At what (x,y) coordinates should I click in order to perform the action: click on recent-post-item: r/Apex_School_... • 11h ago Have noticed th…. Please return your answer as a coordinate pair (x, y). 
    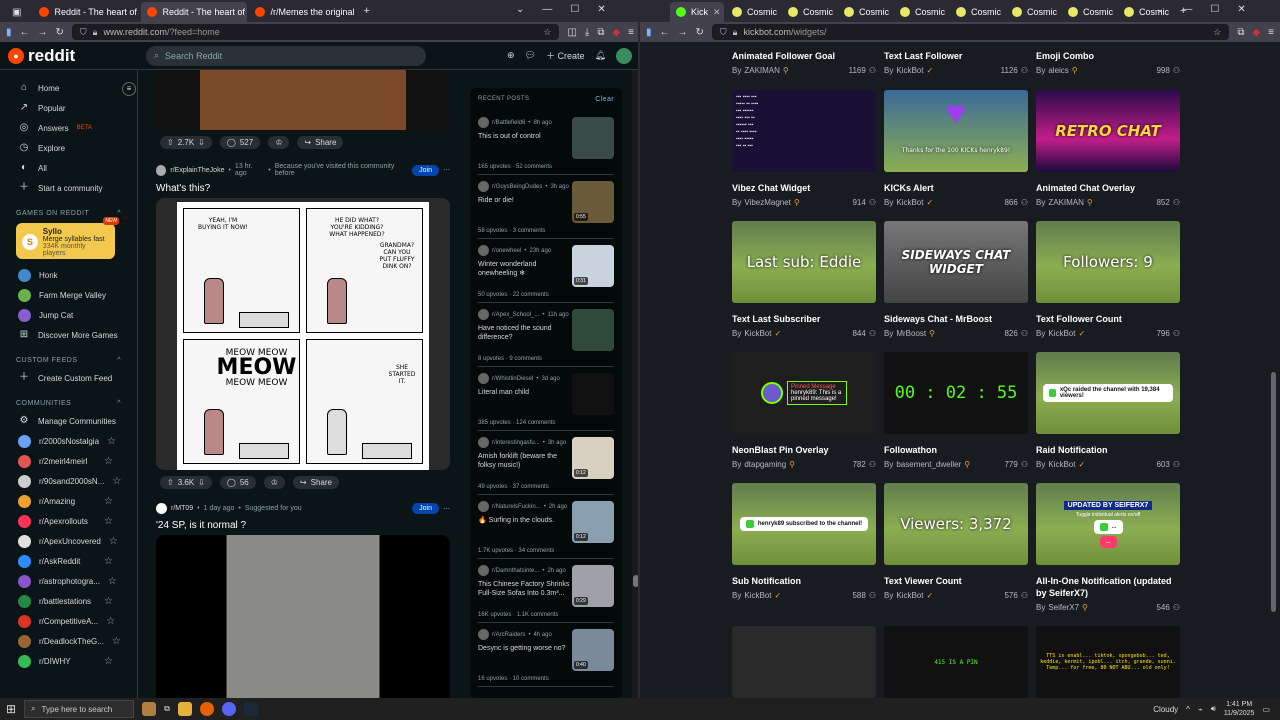
    Looking at the image, I should click on (546, 335).